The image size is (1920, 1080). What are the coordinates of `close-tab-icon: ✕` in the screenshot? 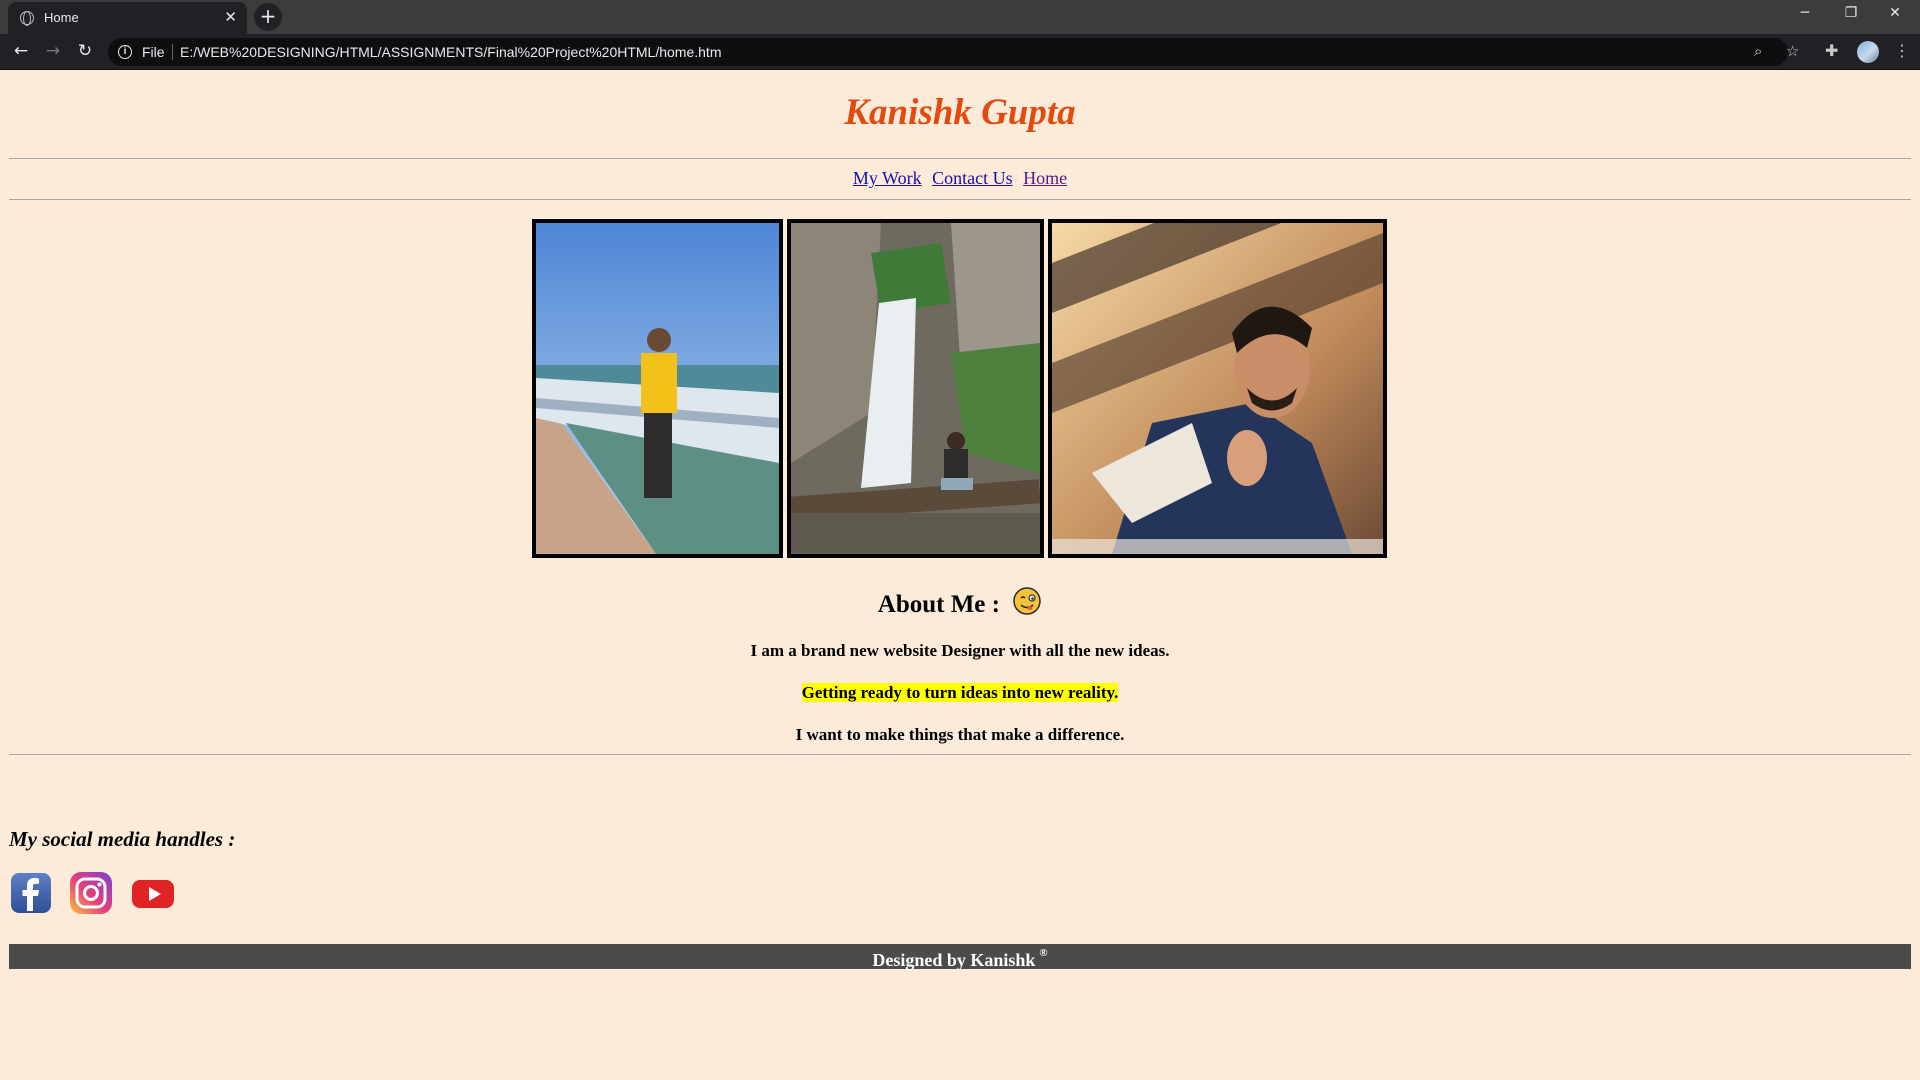 It's located at (230, 17).